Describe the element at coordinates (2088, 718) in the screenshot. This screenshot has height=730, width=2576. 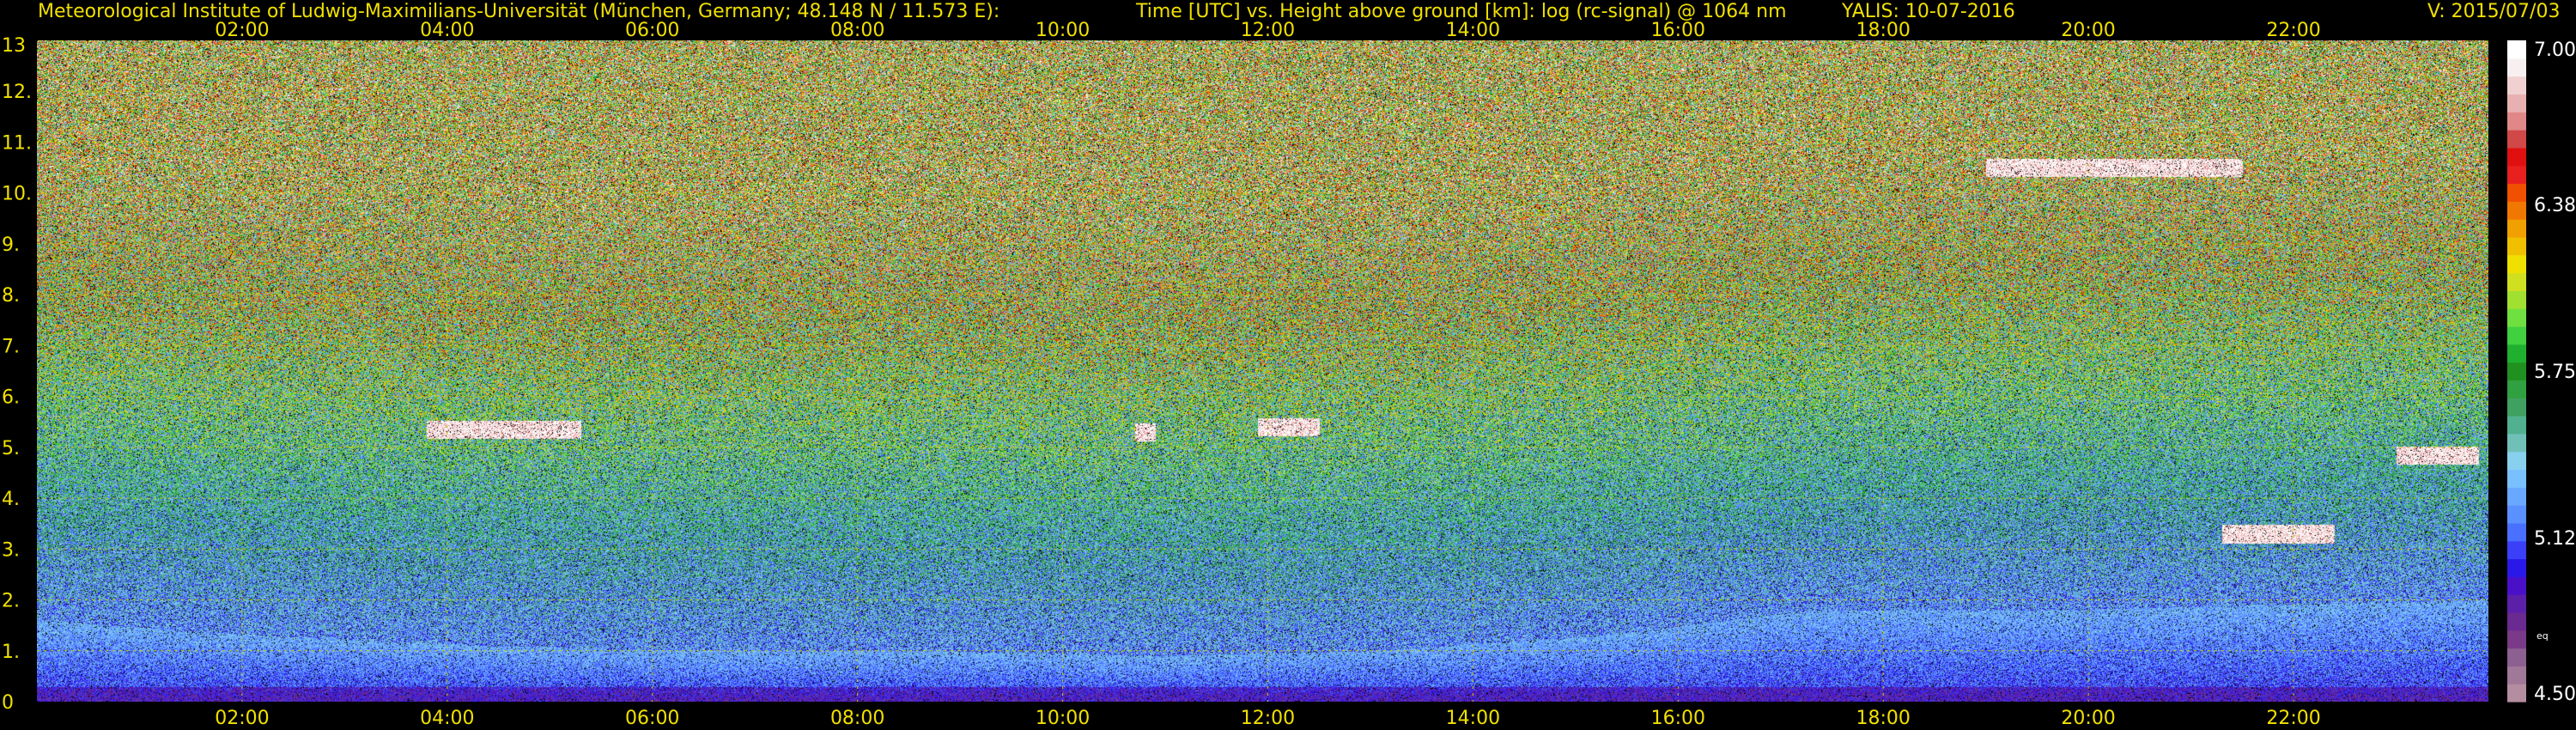
I see `x-tick-label-bottom: 20:00` at that location.